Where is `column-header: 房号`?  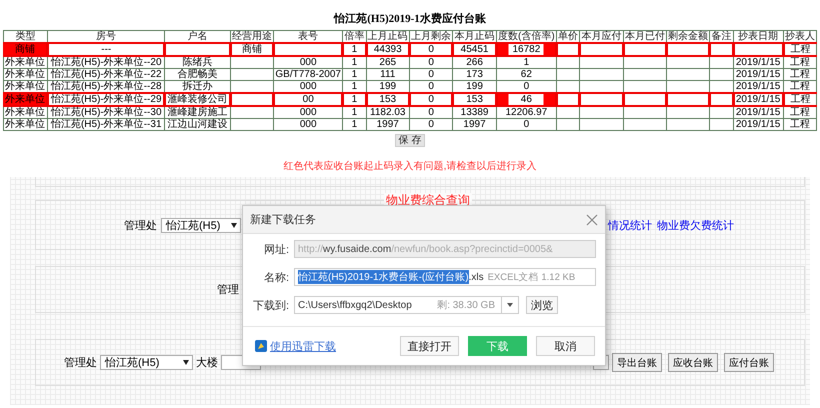
column-header: 房号 is located at coordinates (106, 36).